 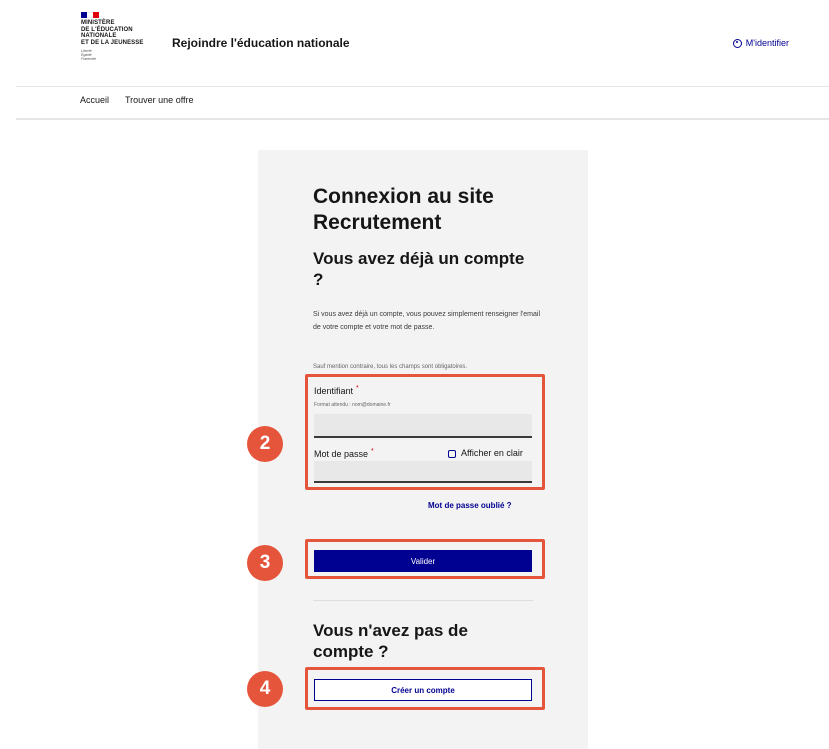 What do you see at coordinates (423, 600) in the screenshot?
I see `divider` at bounding box center [423, 600].